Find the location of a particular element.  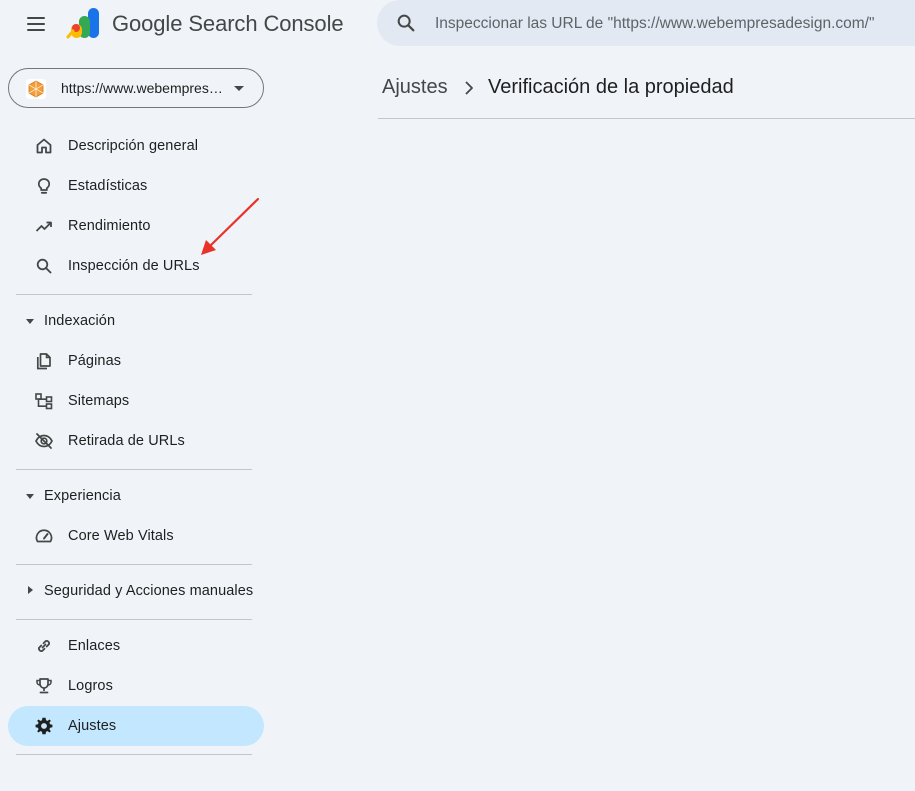

property-url: https://www.webempresadesign.com/ is located at coordinates (145, 88).